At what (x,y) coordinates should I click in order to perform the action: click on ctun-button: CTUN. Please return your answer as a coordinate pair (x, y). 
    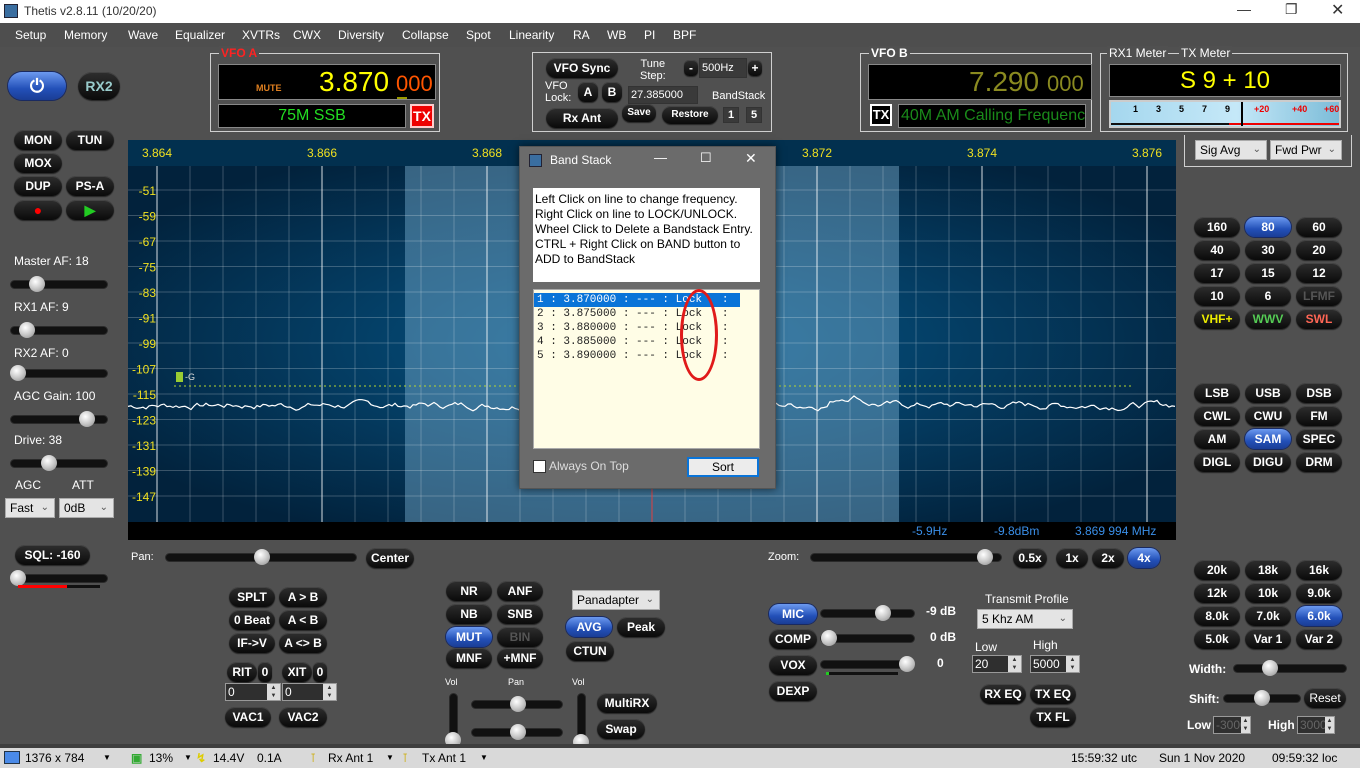
    Looking at the image, I should click on (590, 651).